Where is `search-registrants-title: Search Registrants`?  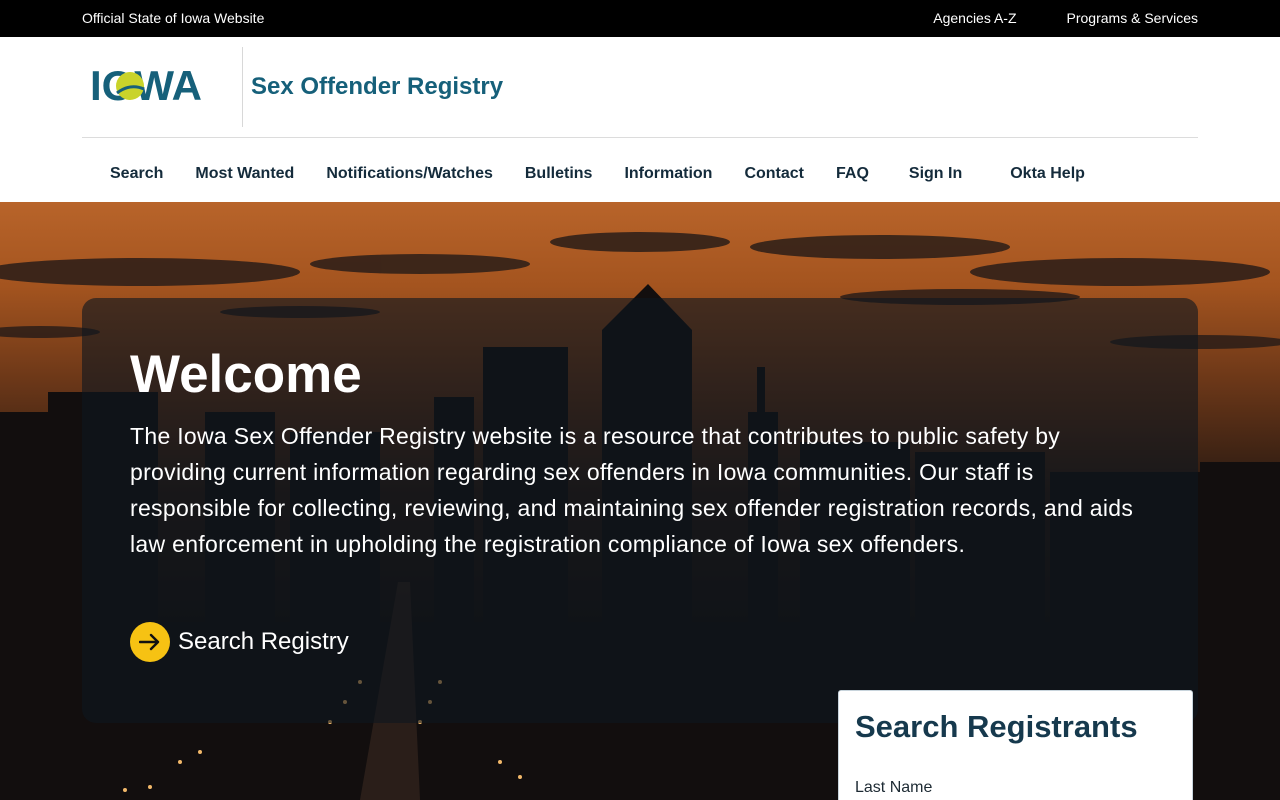
search-registrants-title: Search Registrants is located at coordinates (996, 726).